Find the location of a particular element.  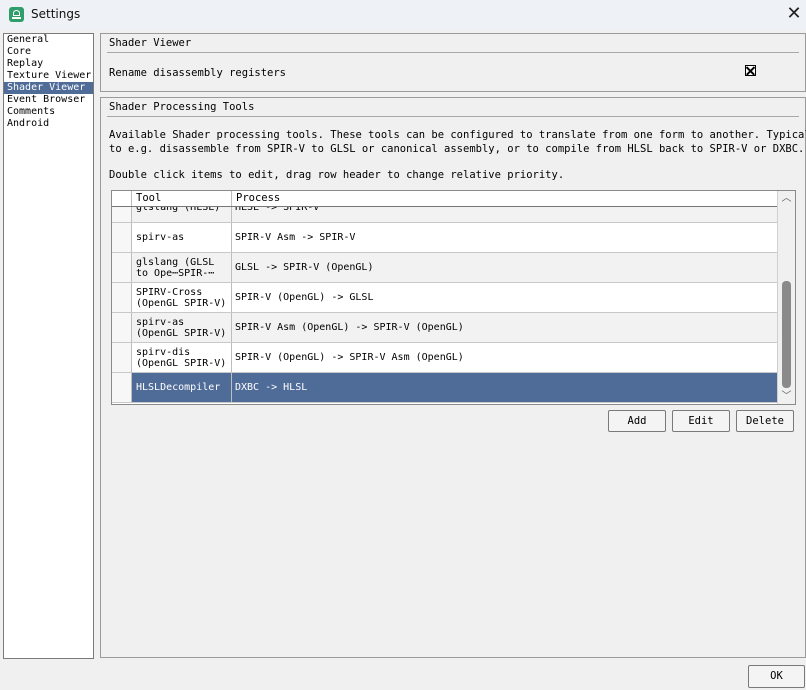

process-cell: DXBC -> HLSL is located at coordinates (504, 387).